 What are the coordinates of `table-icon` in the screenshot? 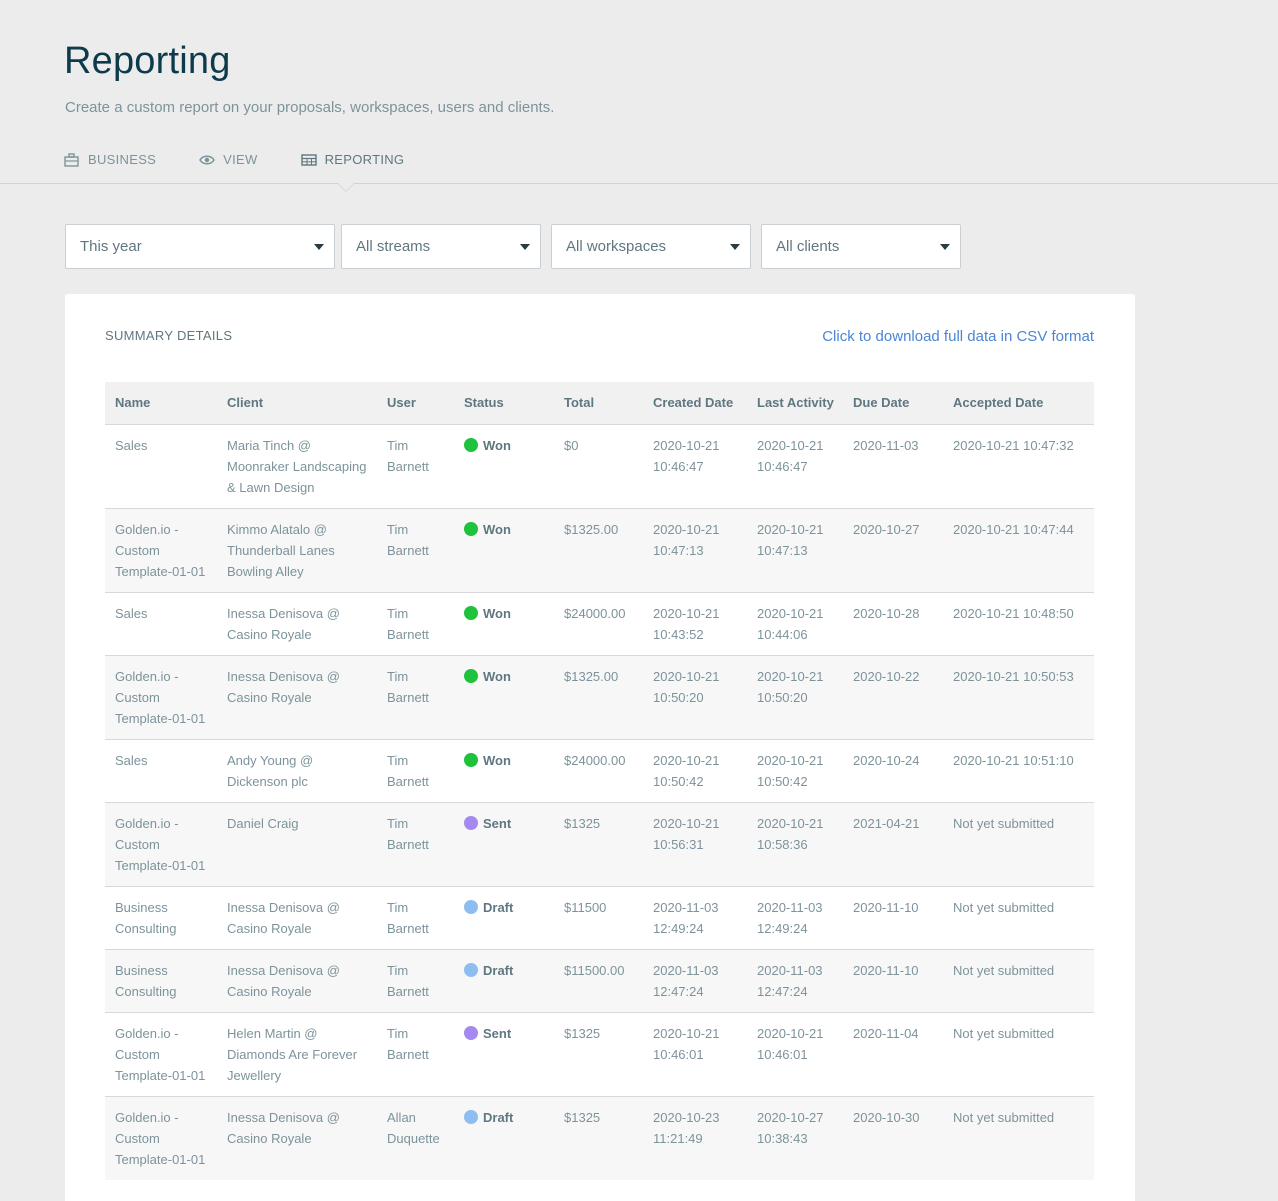 It's located at (308, 160).